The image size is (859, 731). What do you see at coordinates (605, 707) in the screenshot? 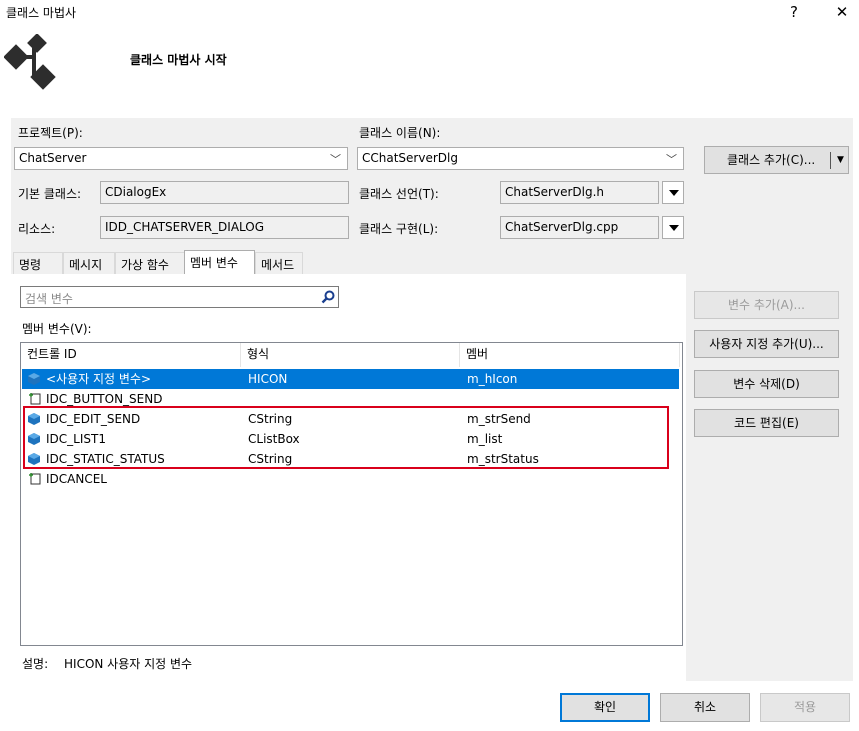
I see `ok-button: 확인` at bounding box center [605, 707].